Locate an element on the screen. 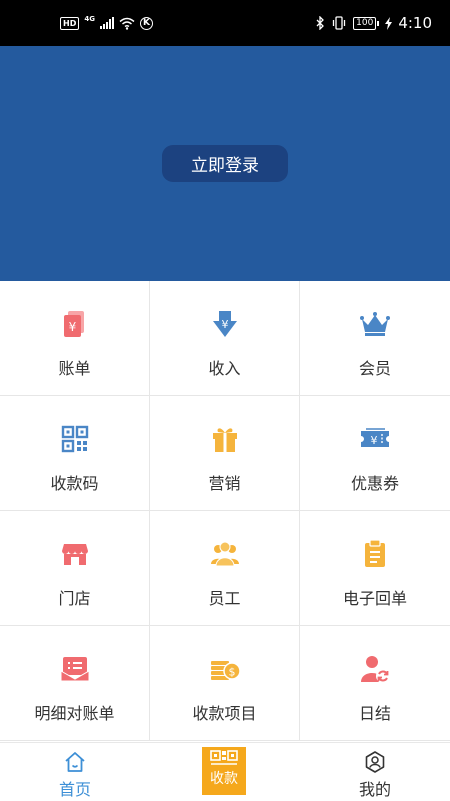  tile-coupon: ¥ 优惠券 is located at coordinates (375, 453).